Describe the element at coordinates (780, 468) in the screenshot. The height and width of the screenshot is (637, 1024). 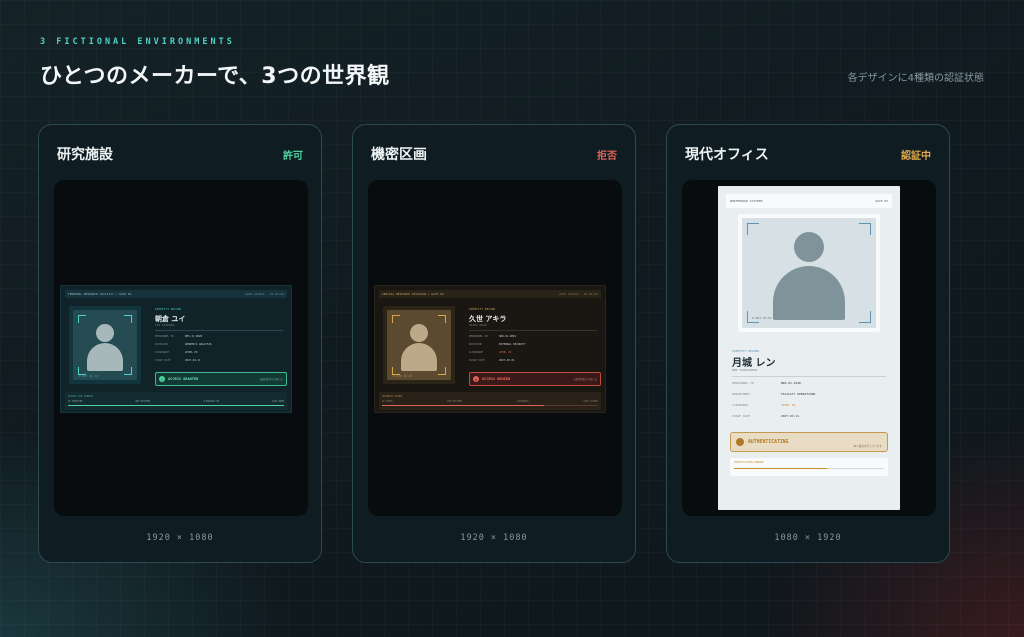
I see `verification-progress-fill` at that location.